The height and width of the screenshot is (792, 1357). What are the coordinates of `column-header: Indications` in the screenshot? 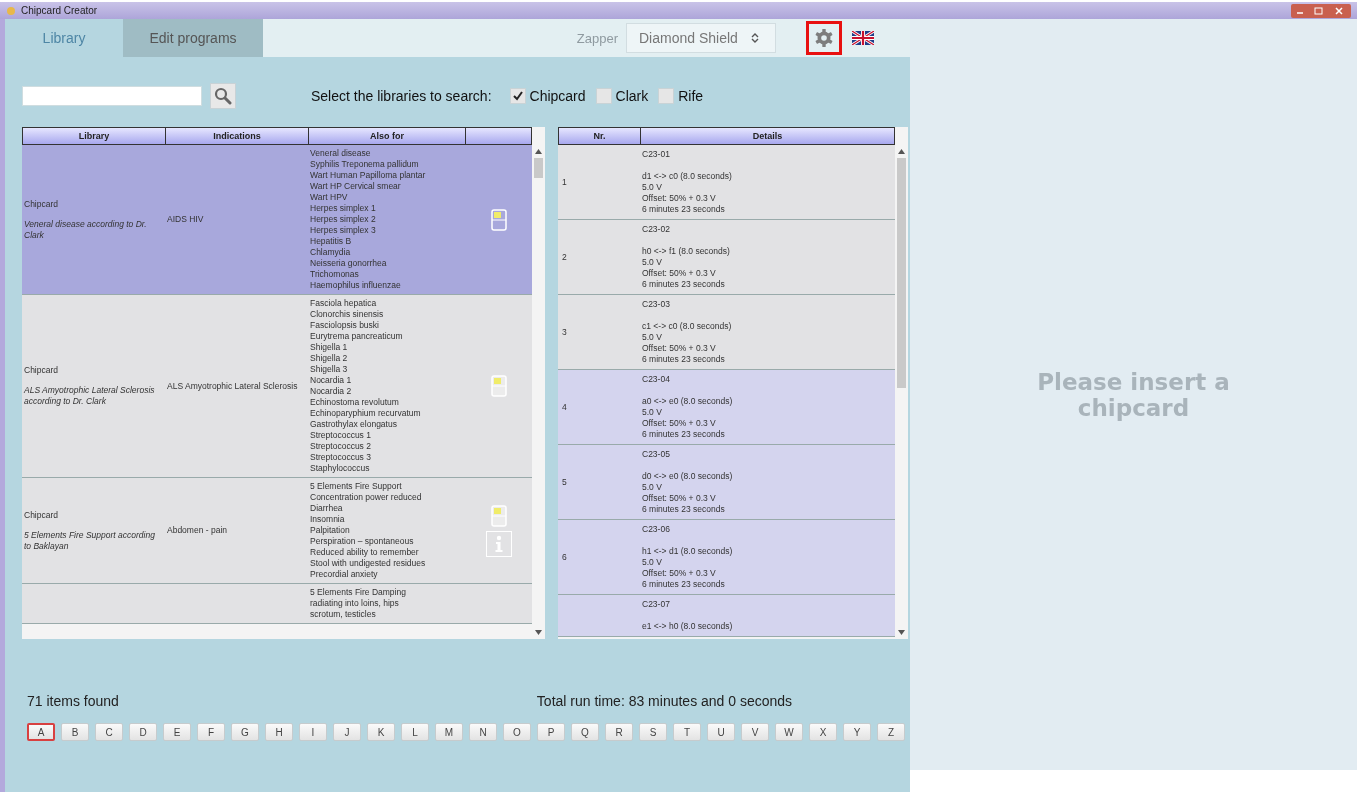 It's located at (237, 136).